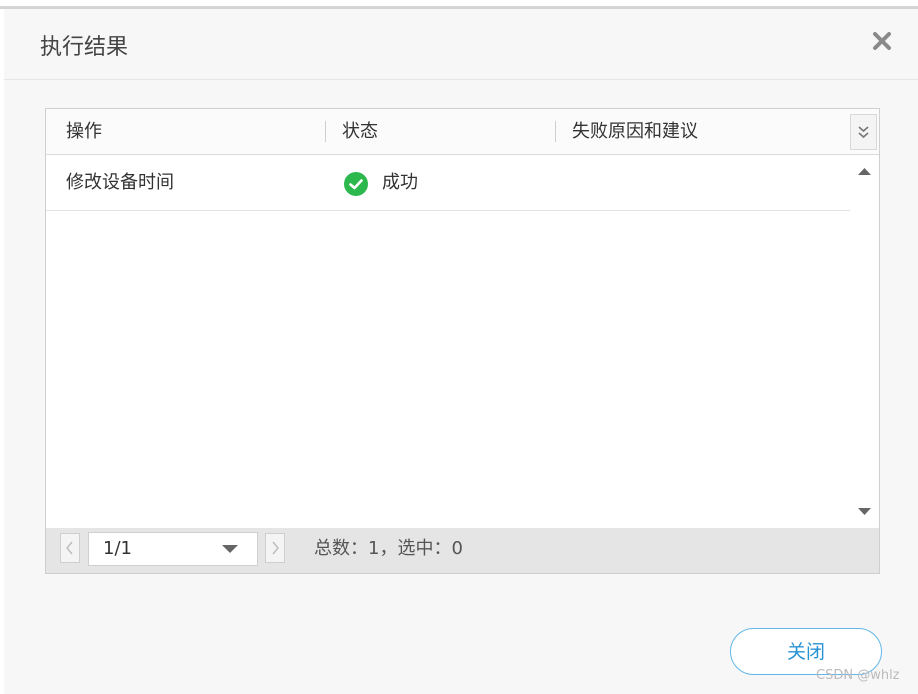 The height and width of the screenshot is (694, 918). Describe the element at coordinates (864, 341) in the screenshot. I see `vertical-scrollbar` at that location.